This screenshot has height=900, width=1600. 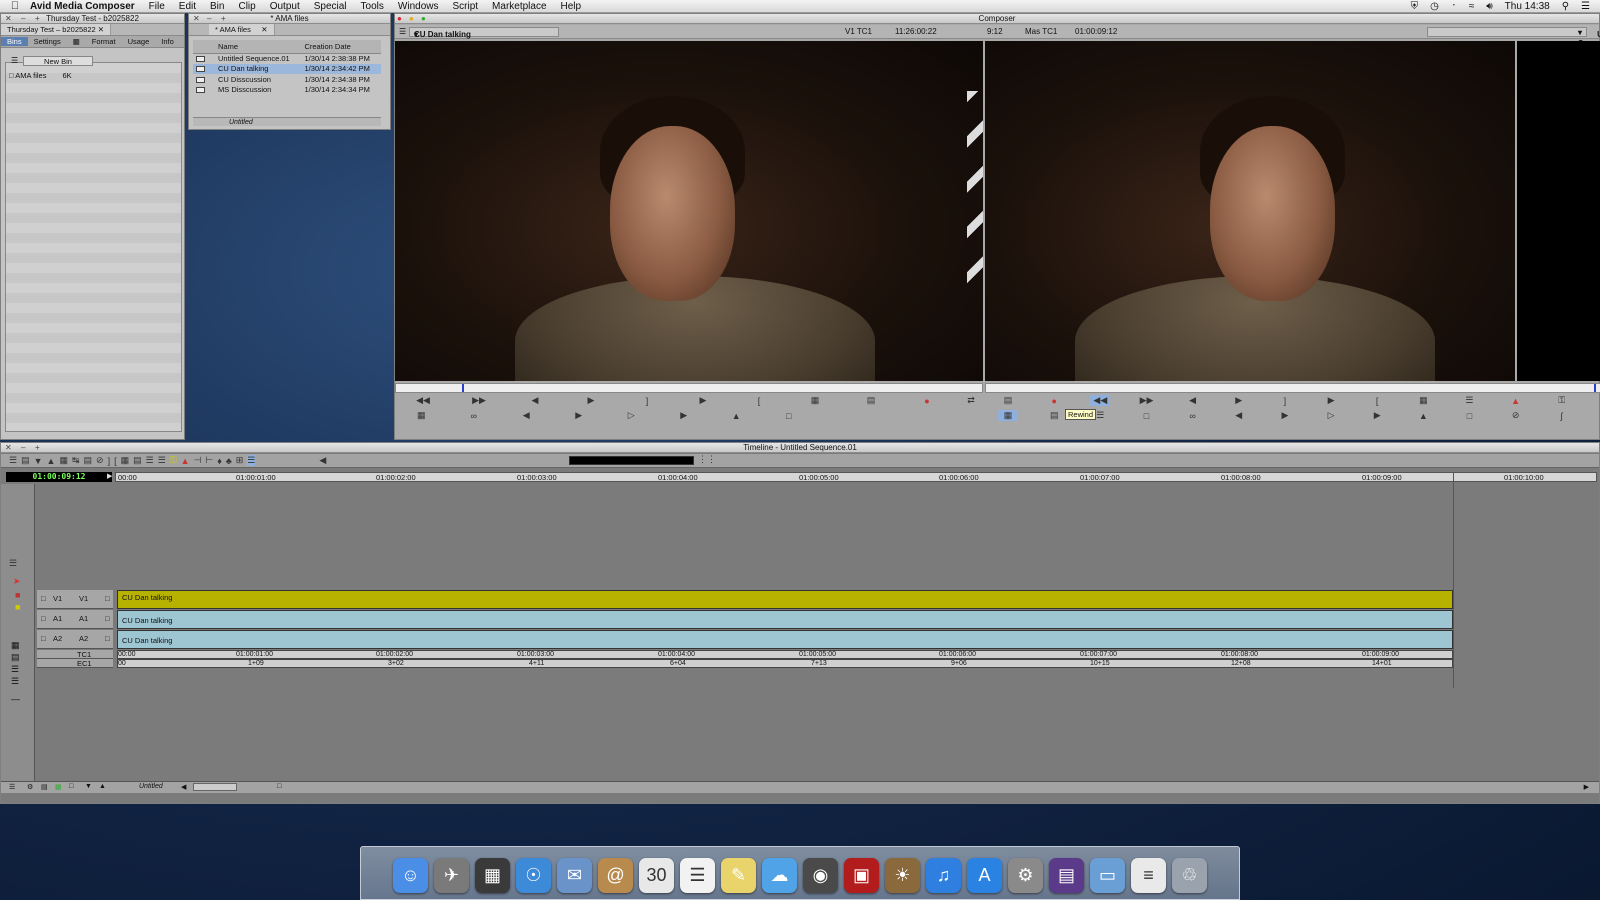 What do you see at coordinates (1193, 416) in the screenshot?
I see `loop-icon: ∞` at bounding box center [1193, 416].